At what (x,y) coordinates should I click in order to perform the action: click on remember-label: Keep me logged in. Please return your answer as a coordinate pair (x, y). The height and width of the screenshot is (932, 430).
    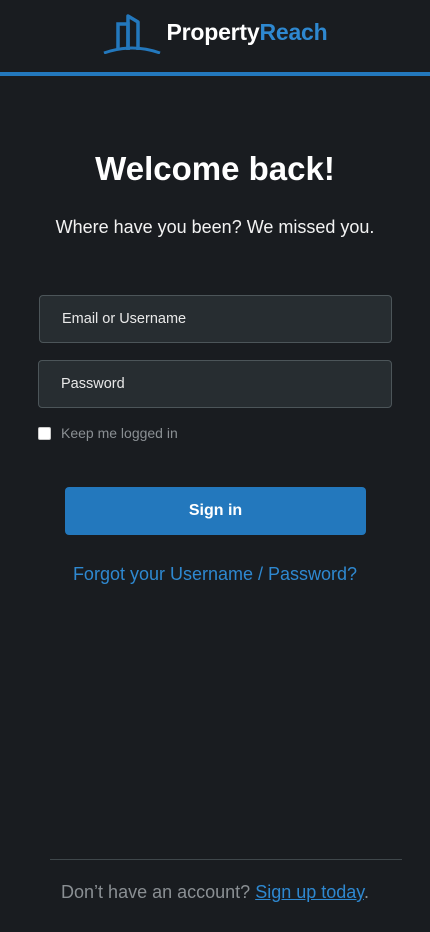
    Looking at the image, I should click on (119, 433).